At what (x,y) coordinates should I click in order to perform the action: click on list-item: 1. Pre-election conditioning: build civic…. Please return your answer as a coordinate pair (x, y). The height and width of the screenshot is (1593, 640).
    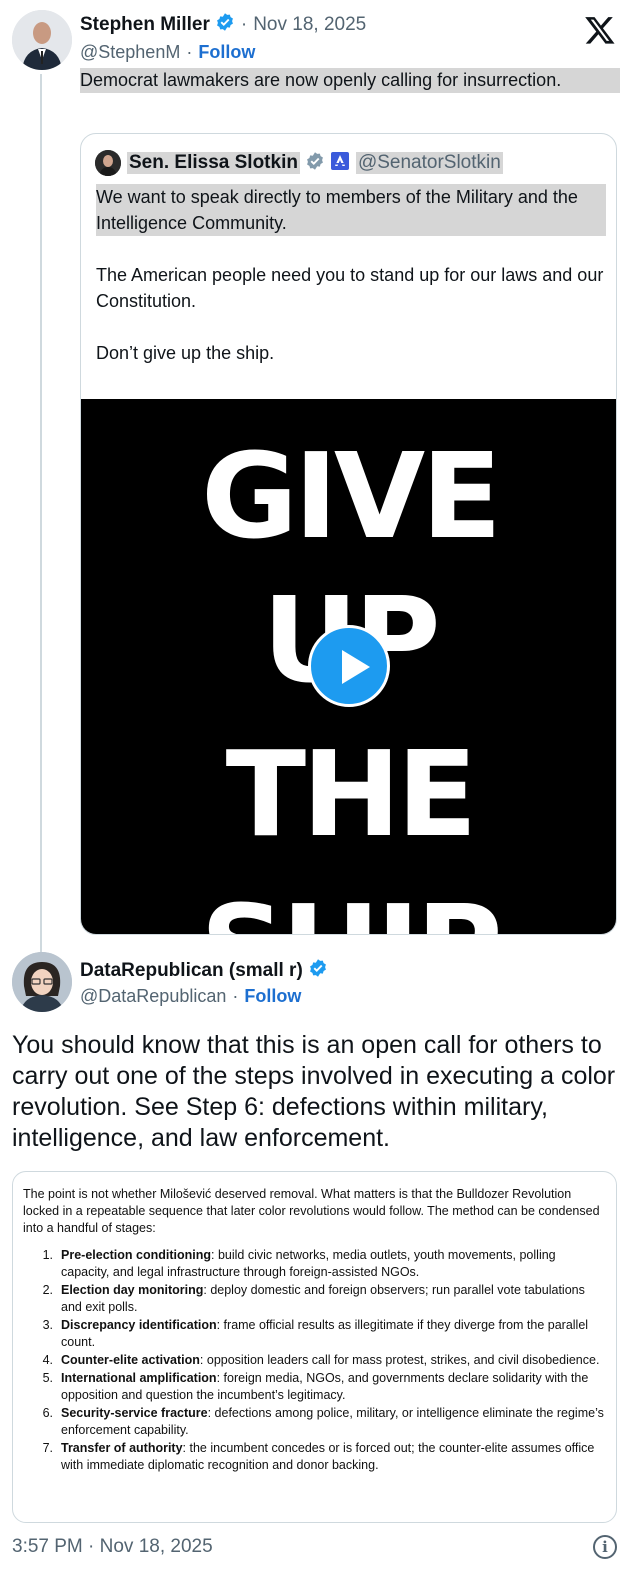
    Looking at the image, I should click on (299, 1263).